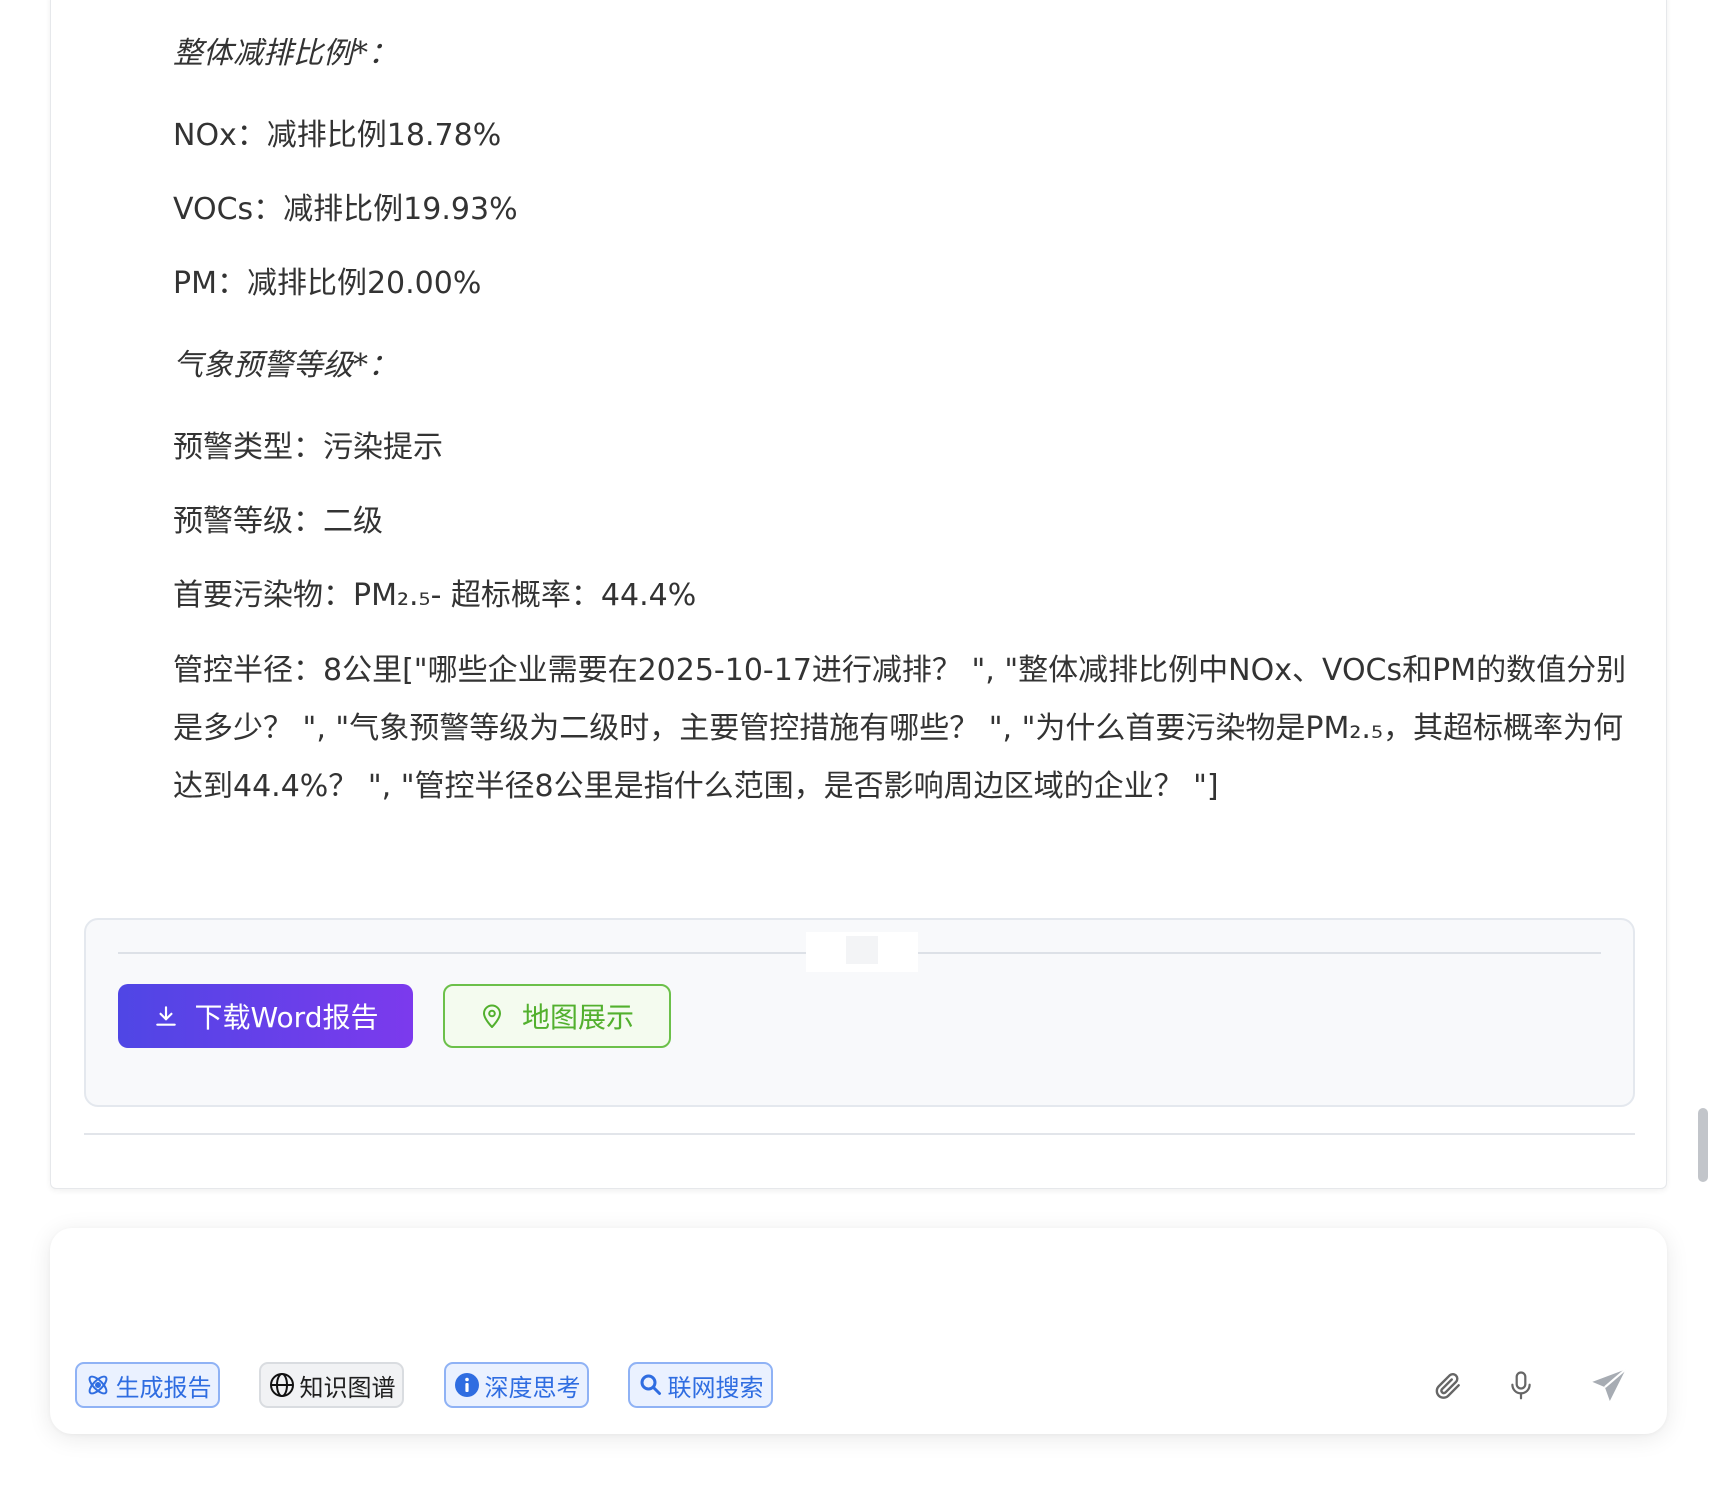  What do you see at coordinates (97, 1385) in the screenshot?
I see `atom-icon` at bounding box center [97, 1385].